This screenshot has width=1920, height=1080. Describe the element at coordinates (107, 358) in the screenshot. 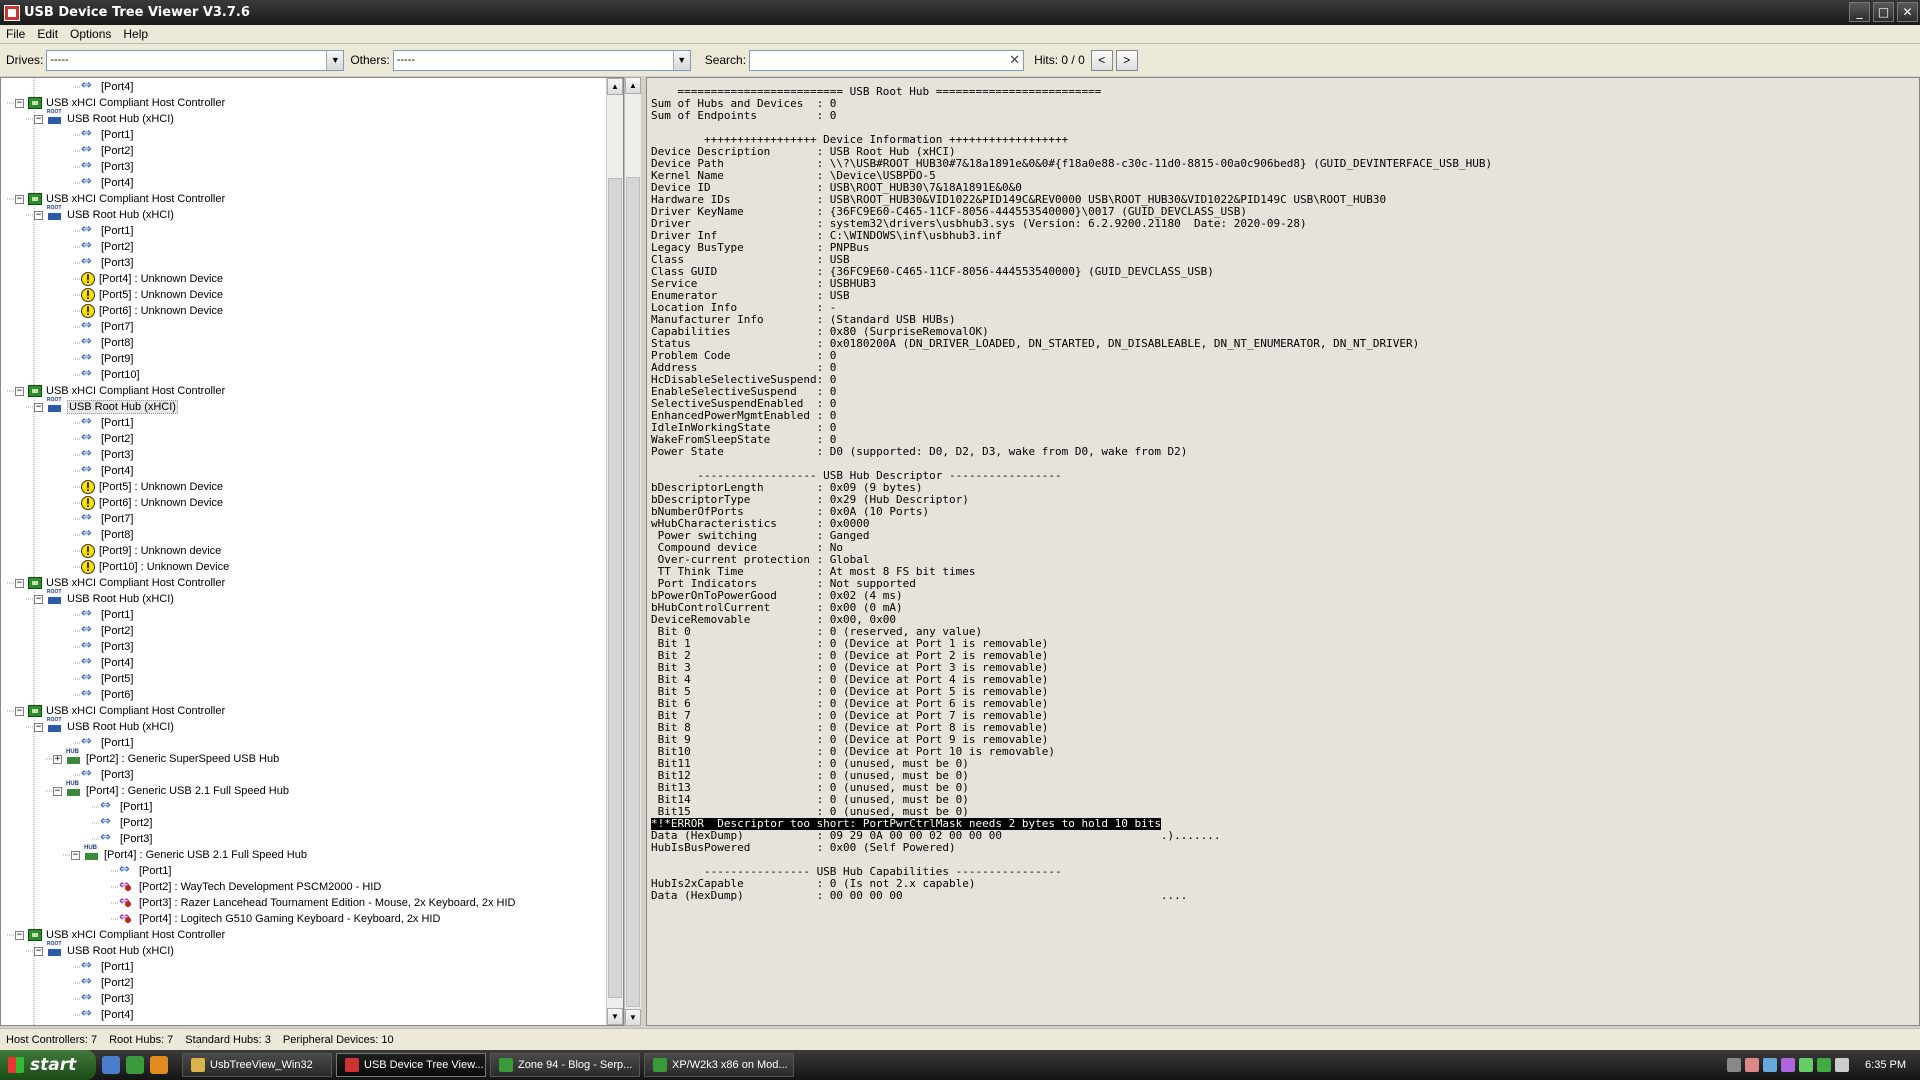

I see `tree-node: [Port9]` at that location.